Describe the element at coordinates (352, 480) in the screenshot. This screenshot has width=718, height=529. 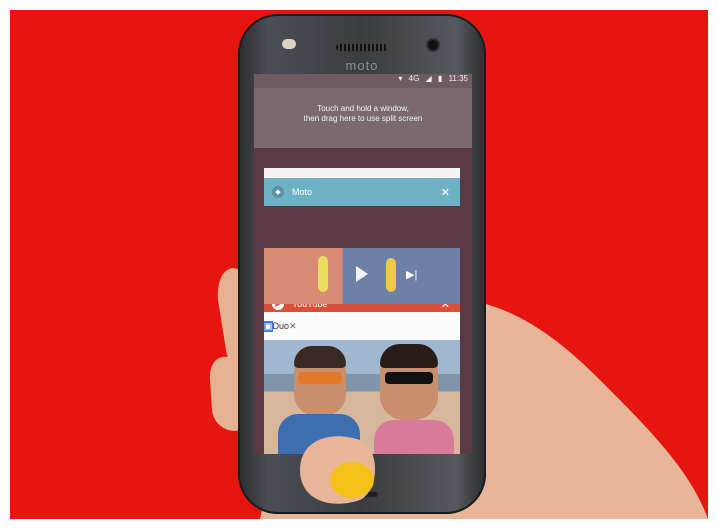
I see `painted-thumbnail` at that location.